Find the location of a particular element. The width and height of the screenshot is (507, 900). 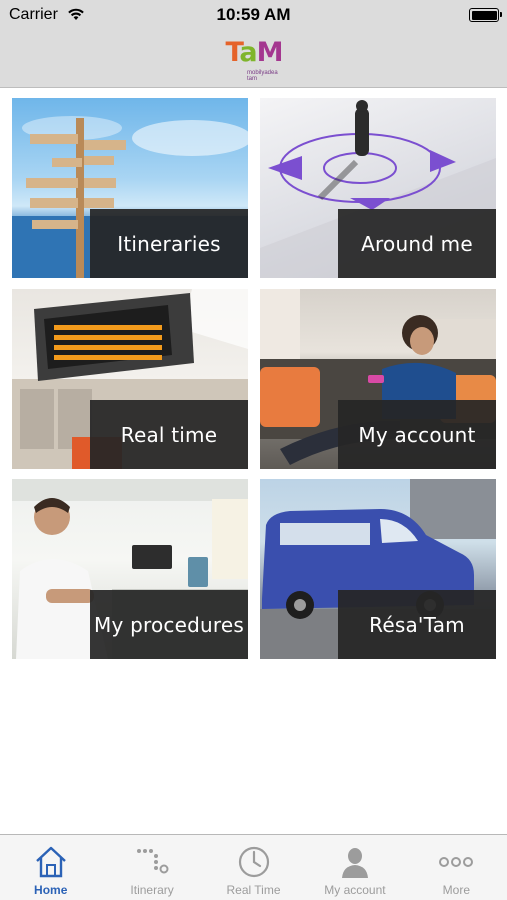

itineraries-tile: Itineraries is located at coordinates (130, 188).